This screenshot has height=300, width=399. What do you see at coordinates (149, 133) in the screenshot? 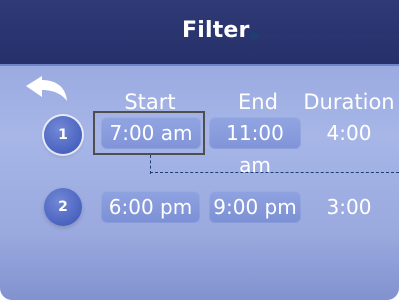
I see `selected-start-time-outline` at bounding box center [149, 133].